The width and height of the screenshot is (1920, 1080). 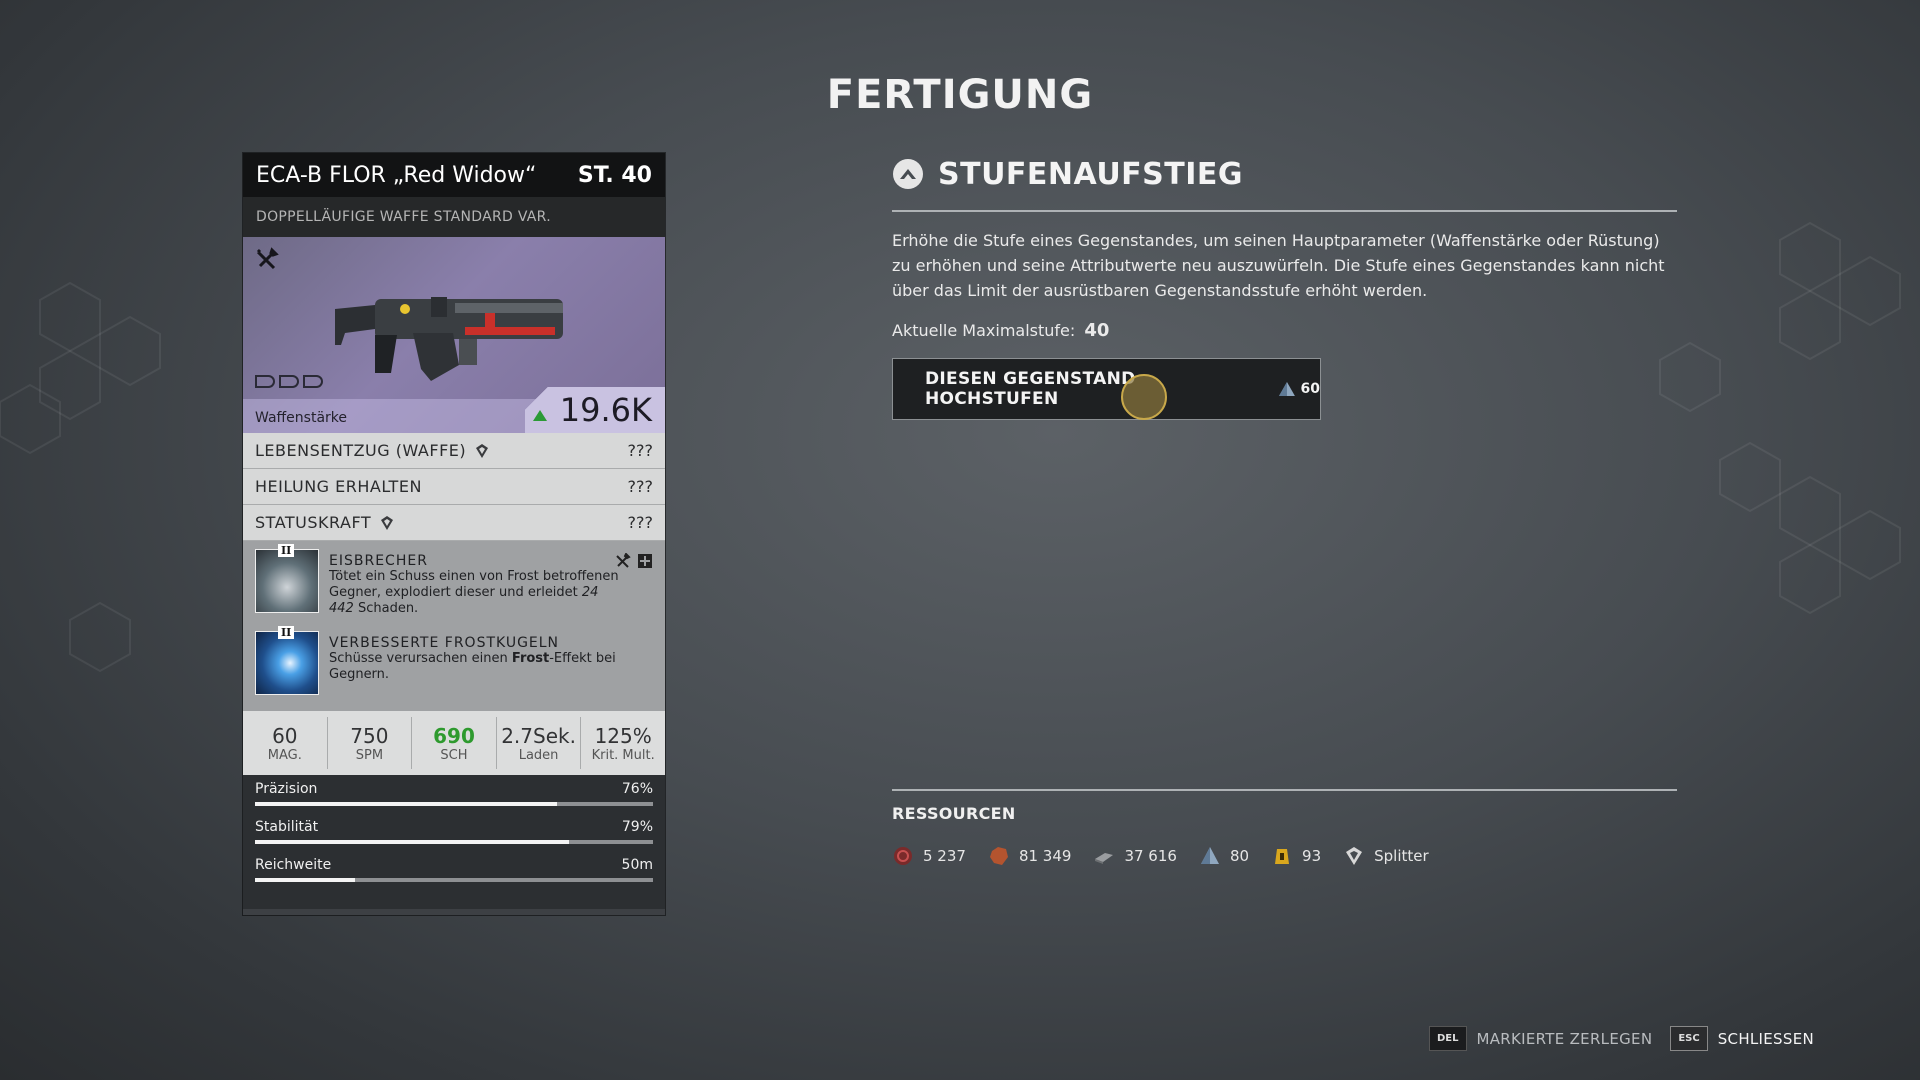 I want to click on stat-label: SPM, so click(x=369, y=755).